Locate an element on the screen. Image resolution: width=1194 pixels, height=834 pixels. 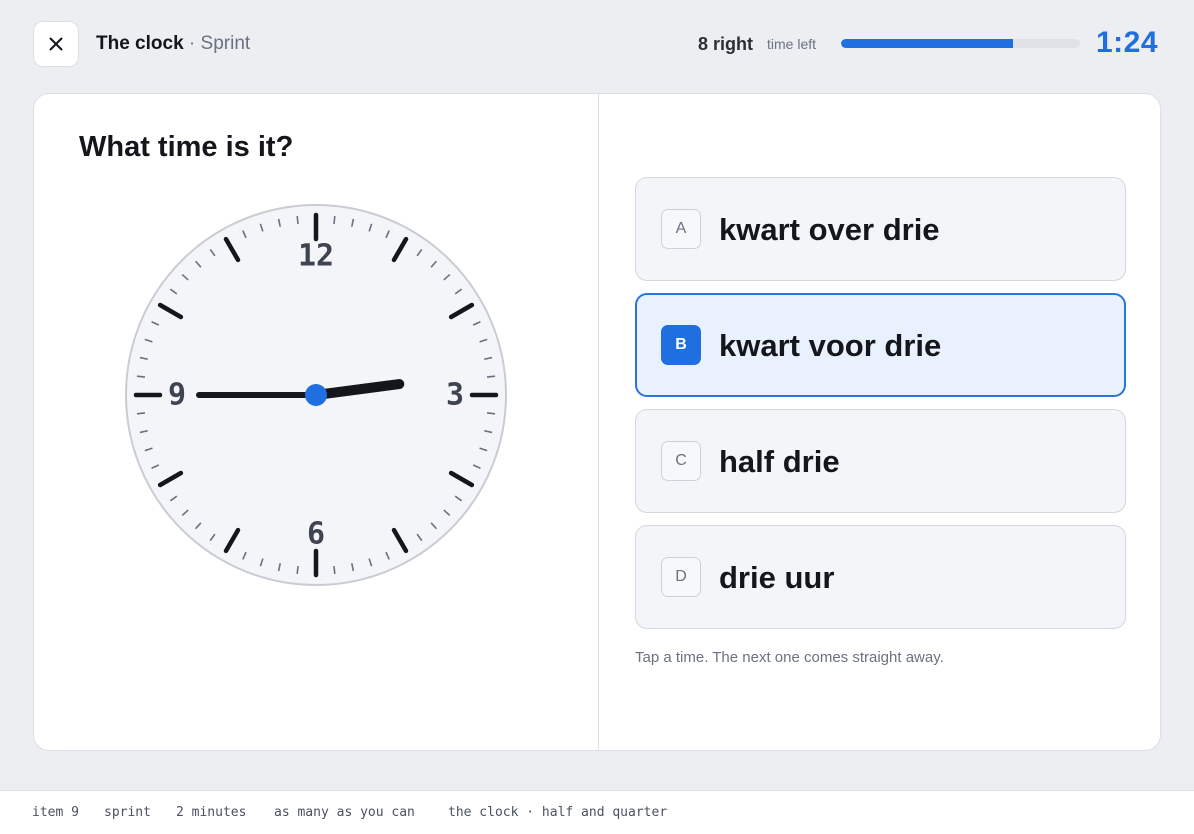
option-label: half drie is located at coordinates (779, 461).